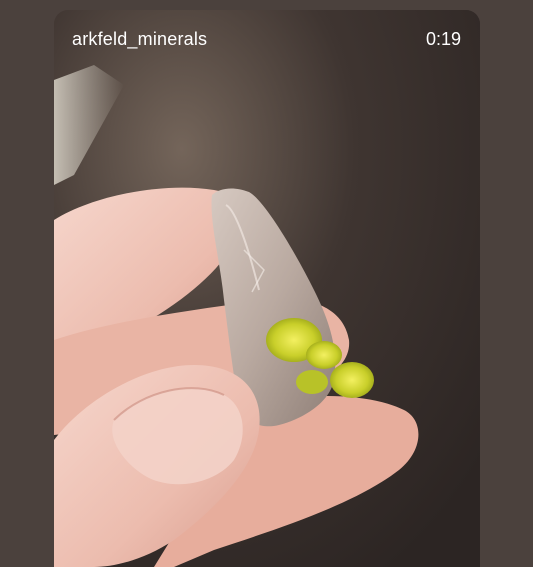 The height and width of the screenshot is (567, 533). I want to click on username-label: arkfeld_minerals, so click(139, 39).